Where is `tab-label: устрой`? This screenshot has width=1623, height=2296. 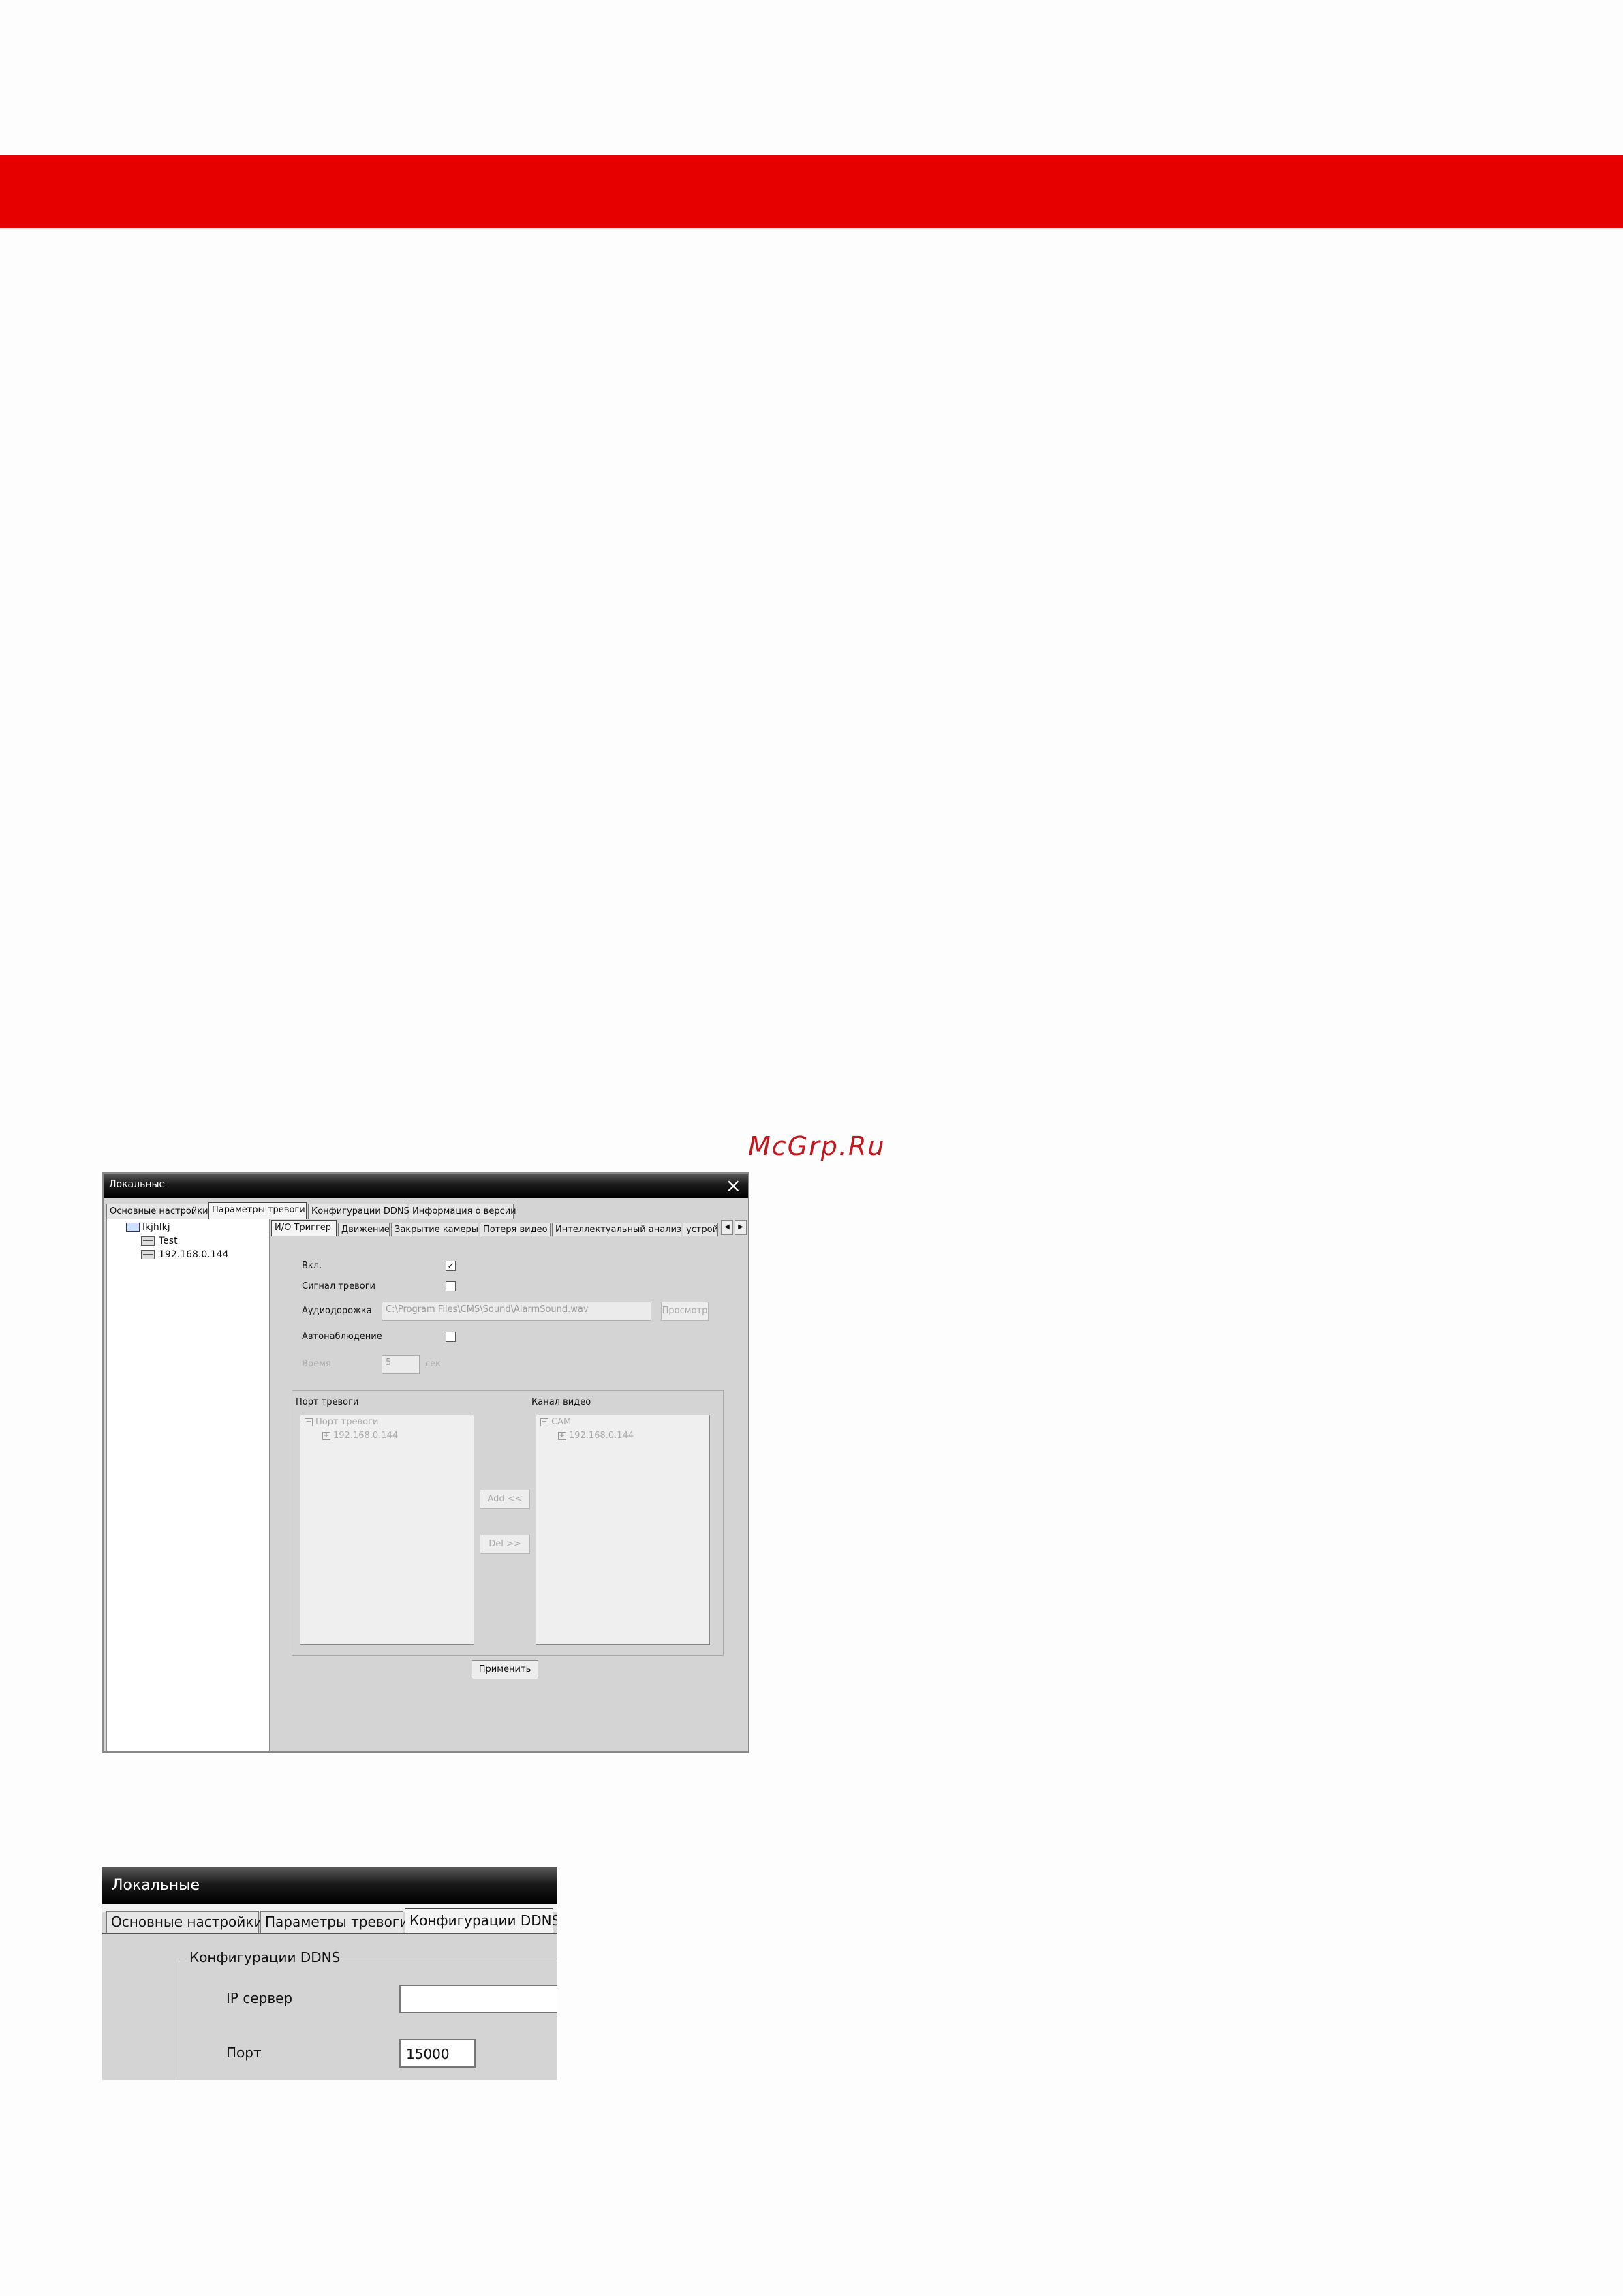 tab-label: устрой is located at coordinates (702, 1230).